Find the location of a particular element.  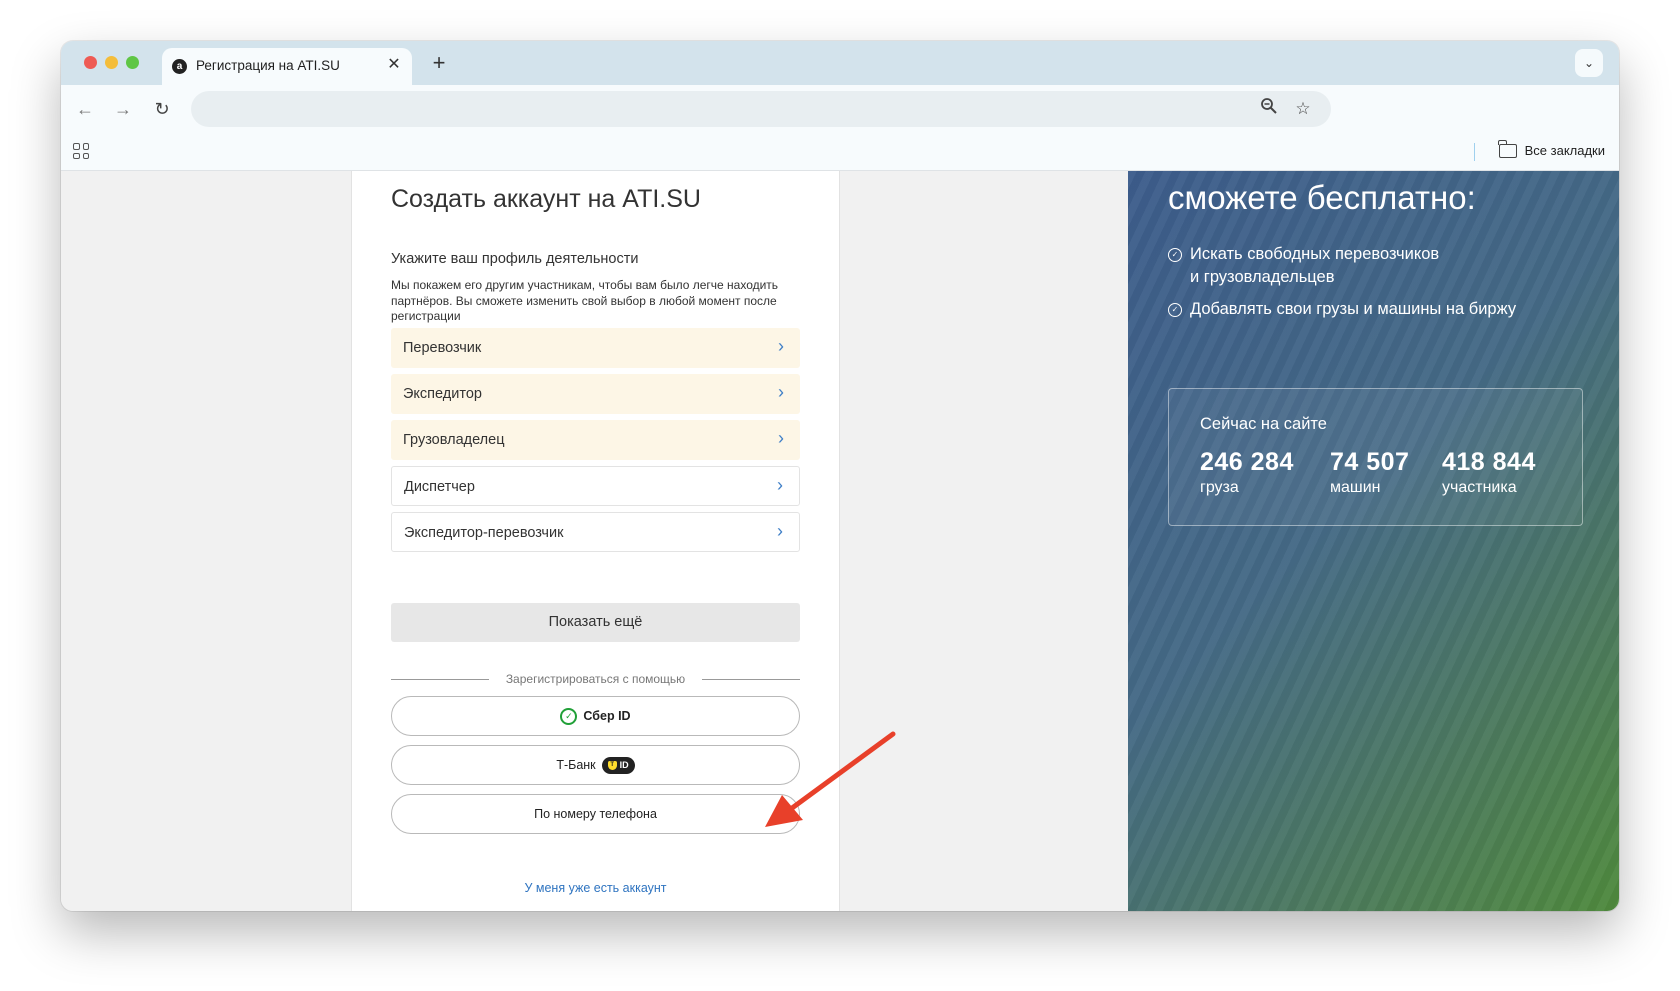

bookmarks-bar: Все закладки is located at coordinates (840, 151).